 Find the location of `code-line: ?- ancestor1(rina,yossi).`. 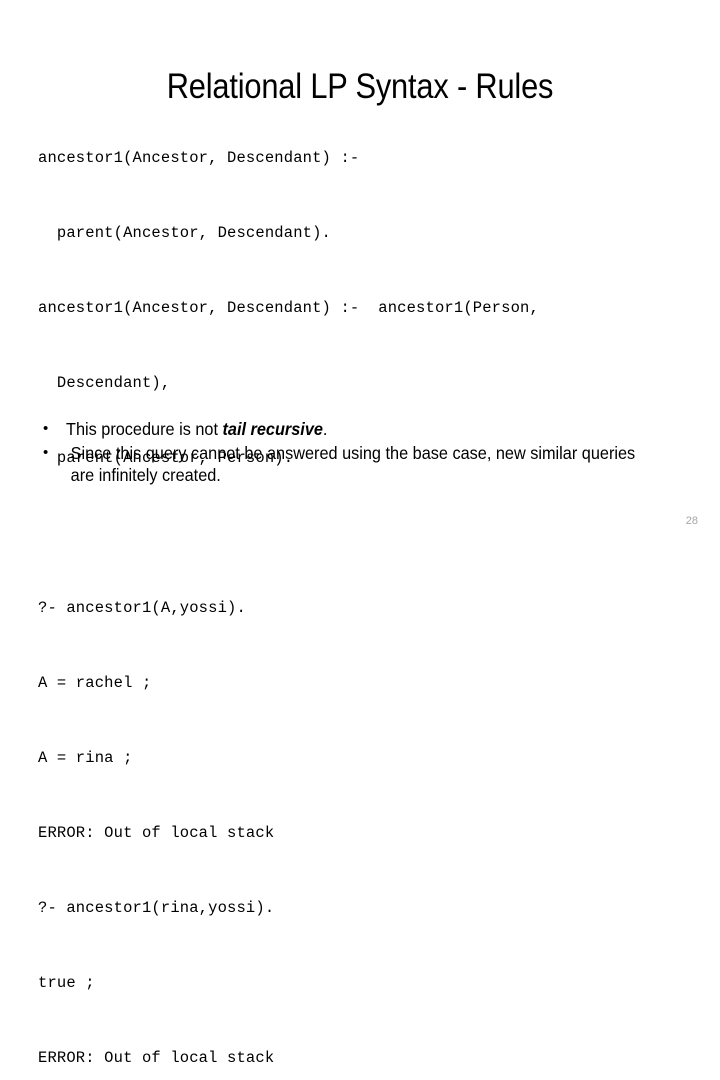

code-line: ?- ancestor1(rina,yossi). is located at coordinates (156, 908).